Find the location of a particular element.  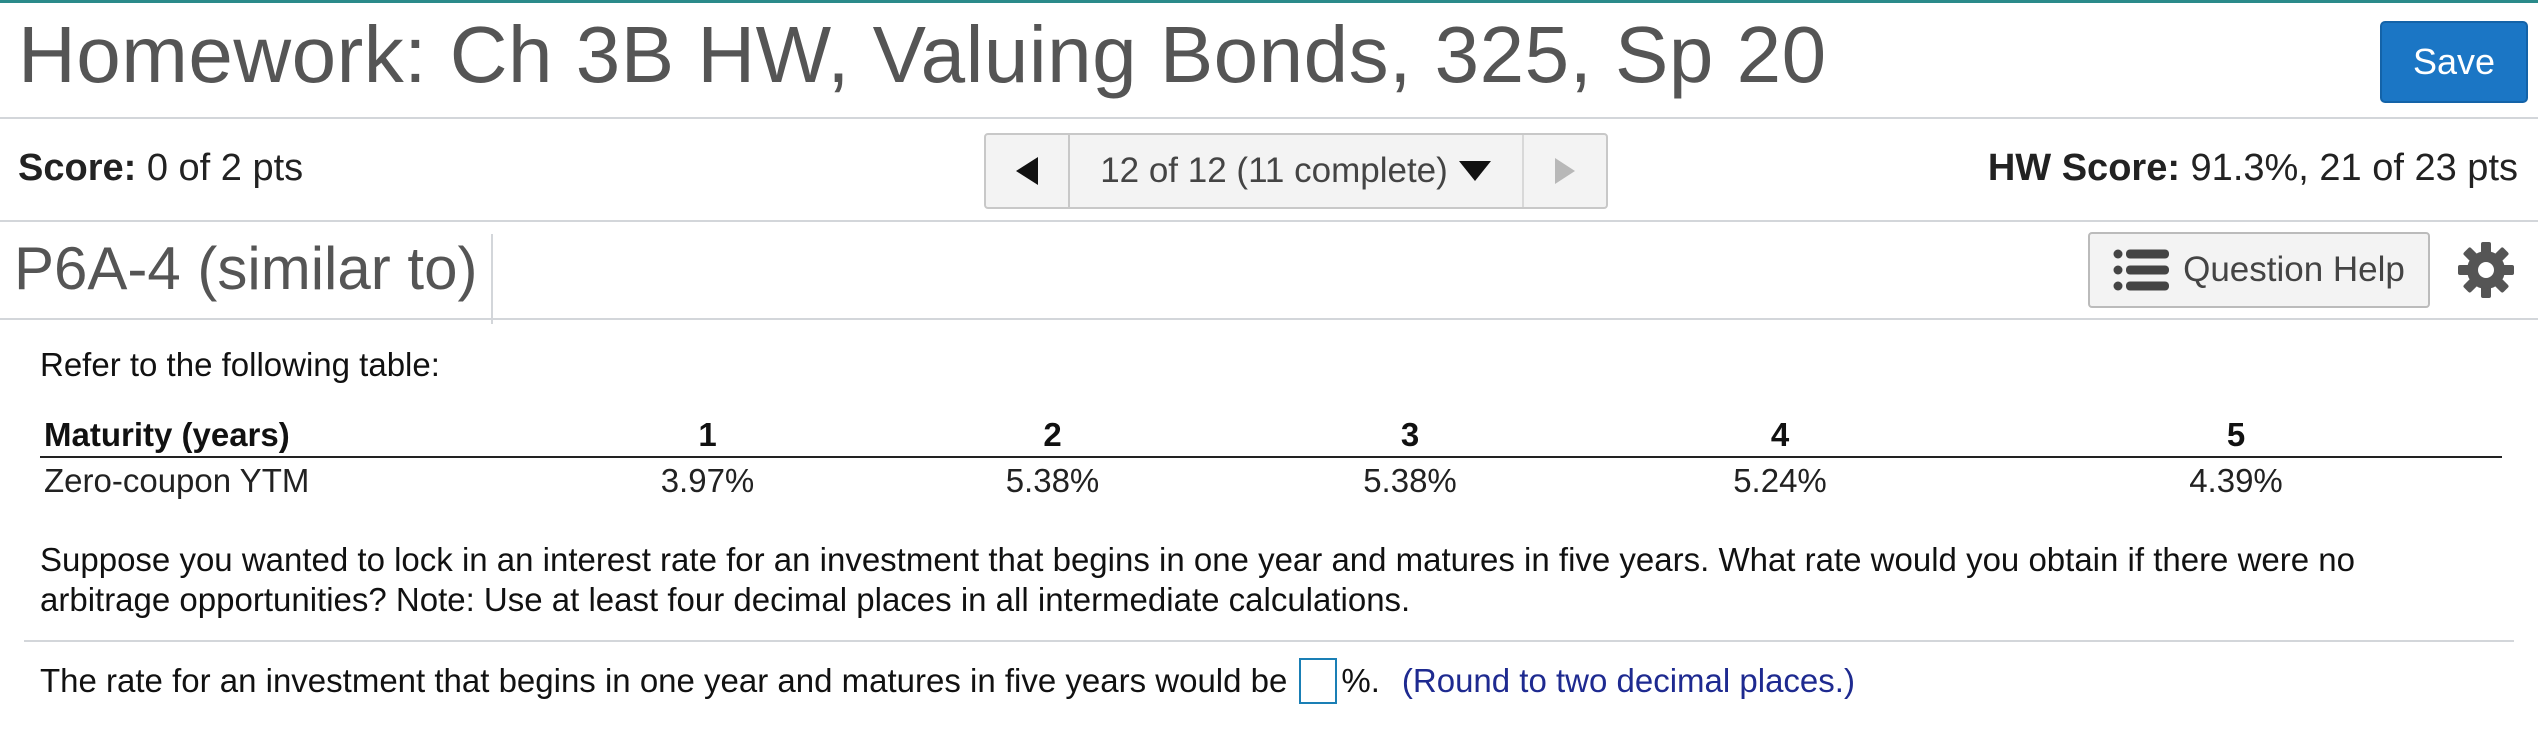

question-selector-label: 12 of 12 (11 complete) is located at coordinates (1274, 170).